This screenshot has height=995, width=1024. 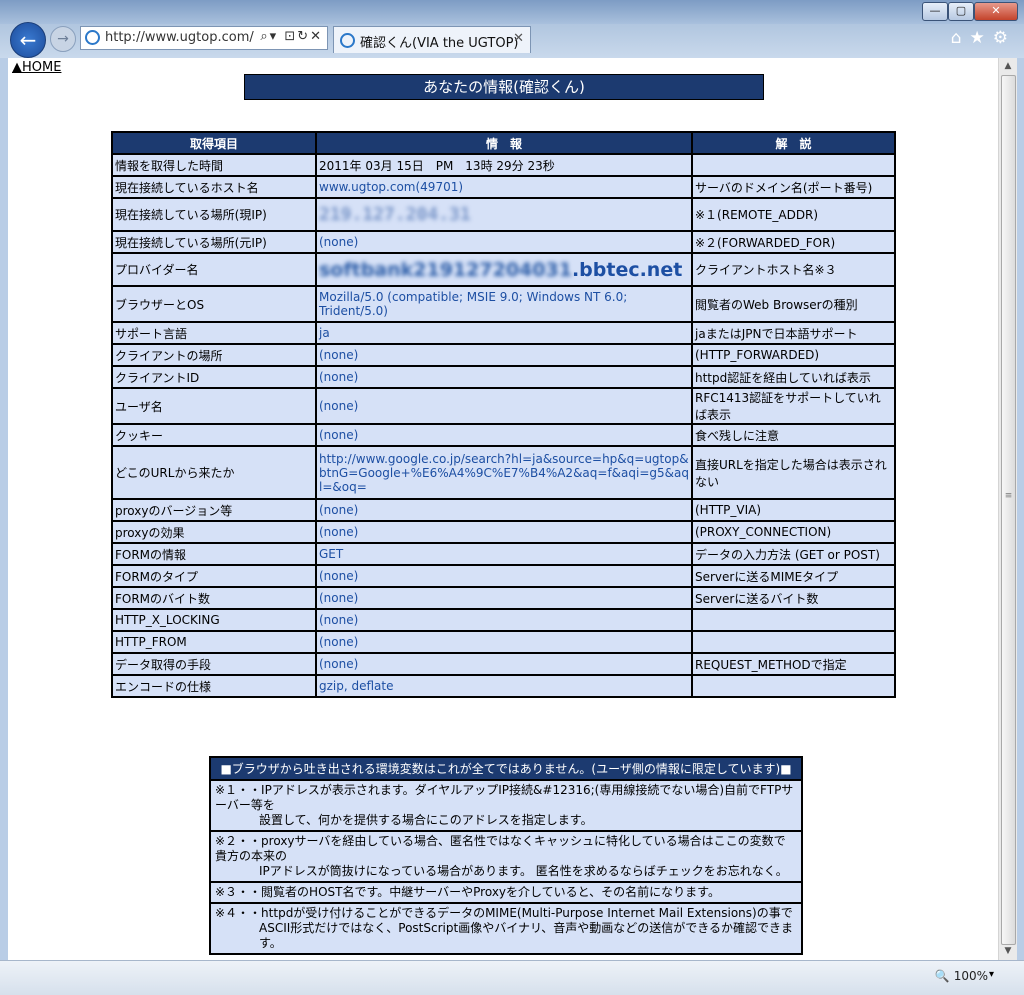 What do you see at coordinates (214, 686) in the screenshot?
I see `row-item: エンコードの仕様` at bounding box center [214, 686].